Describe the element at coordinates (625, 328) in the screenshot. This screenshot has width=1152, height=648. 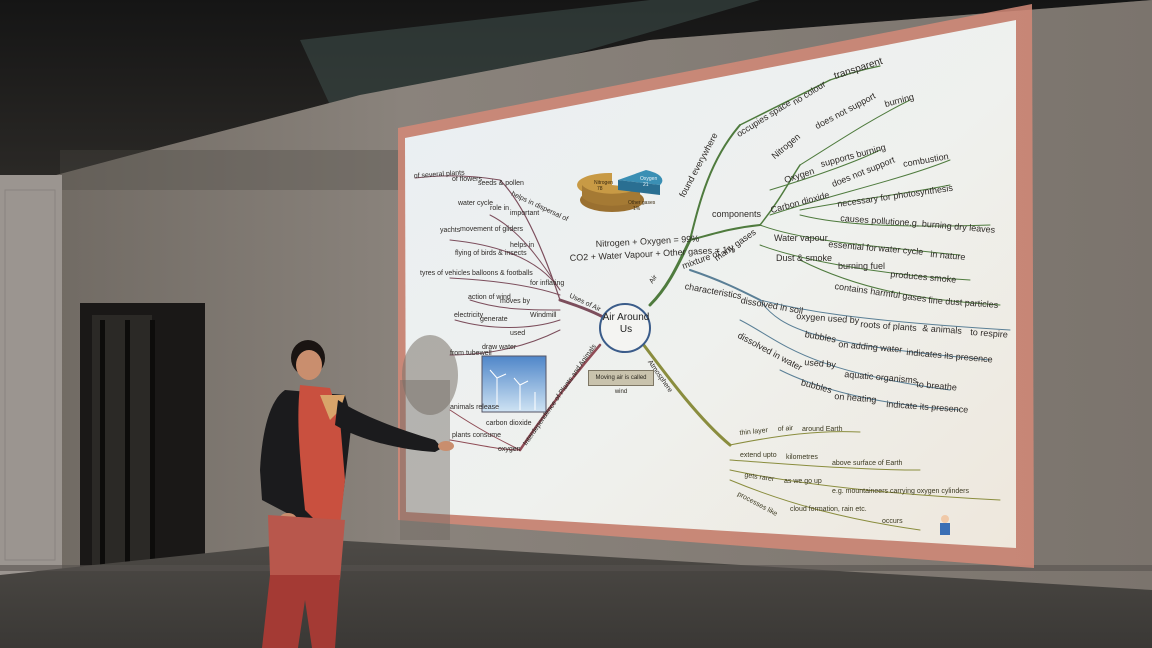
I see `center-node` at that location.